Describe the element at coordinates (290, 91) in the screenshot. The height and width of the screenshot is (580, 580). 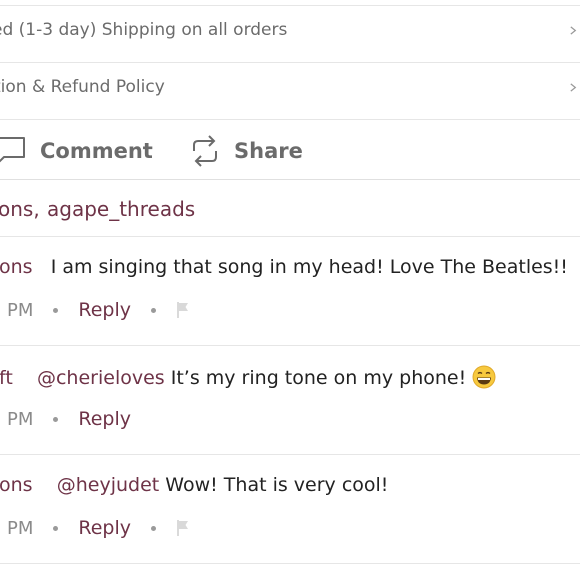
I see `refund-policy-row: tion & Refund Policy` at that location.